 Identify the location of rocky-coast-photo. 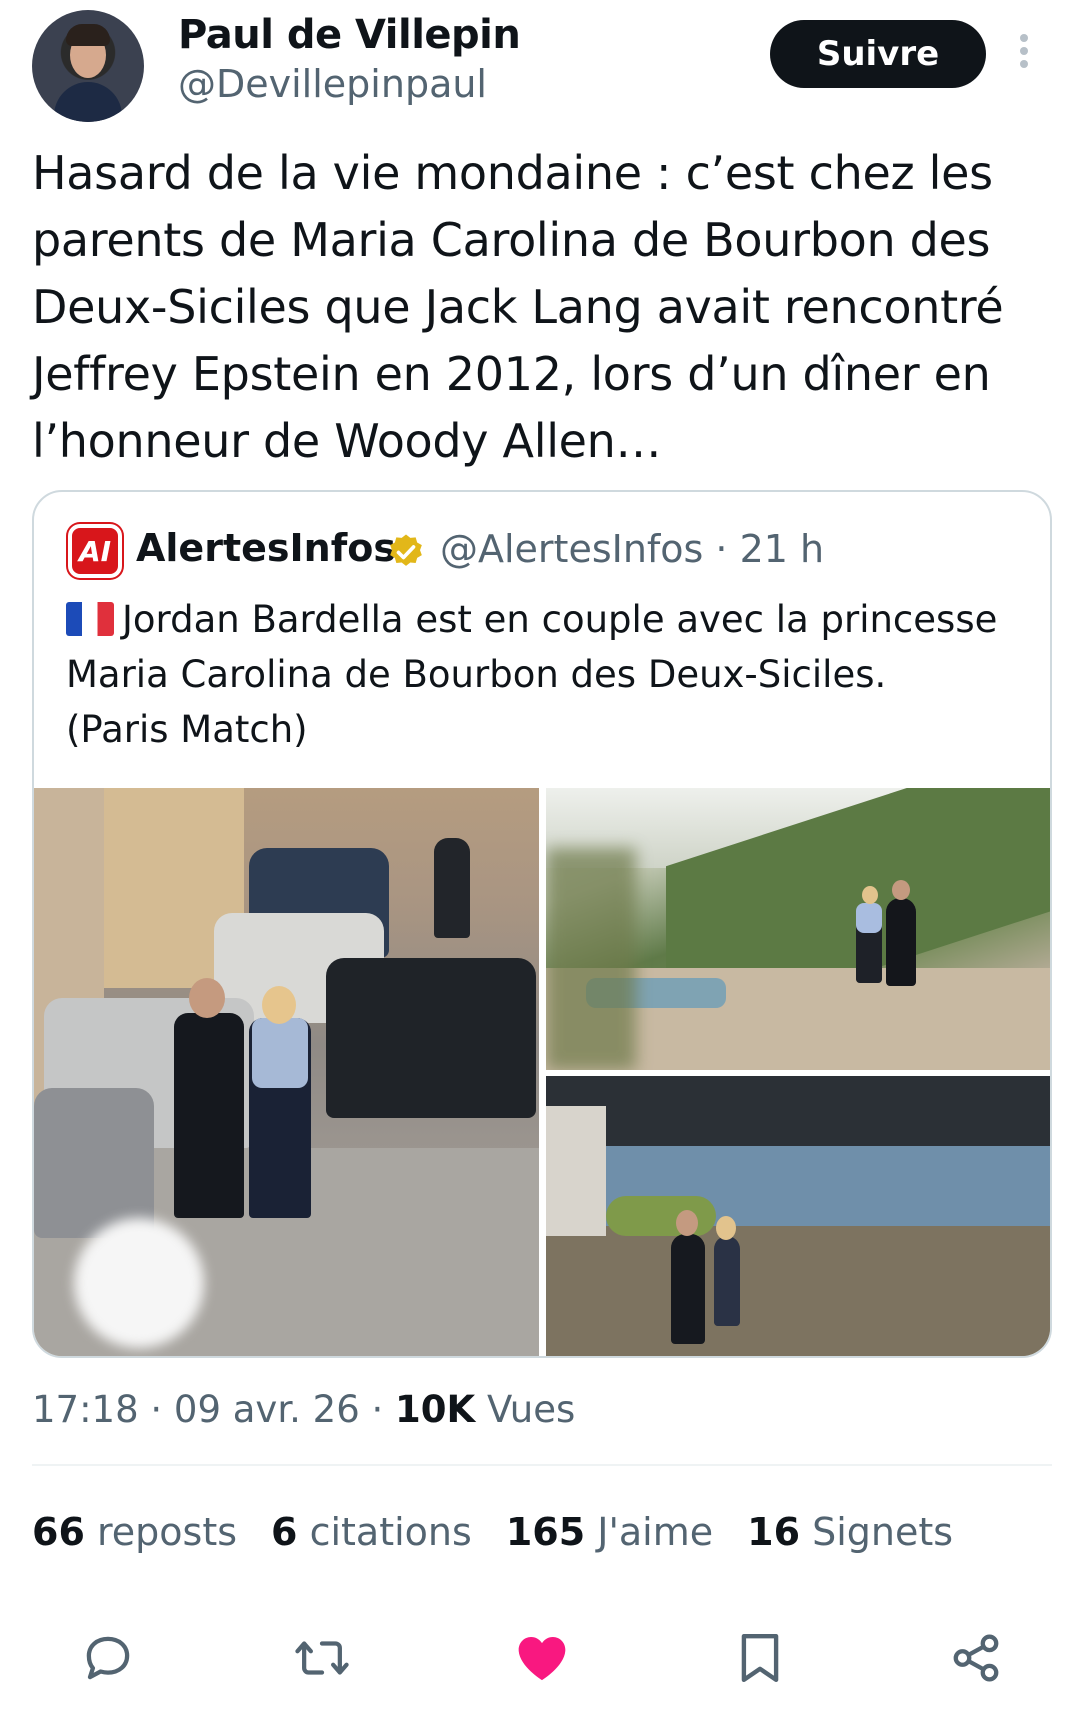
(798, 1216).